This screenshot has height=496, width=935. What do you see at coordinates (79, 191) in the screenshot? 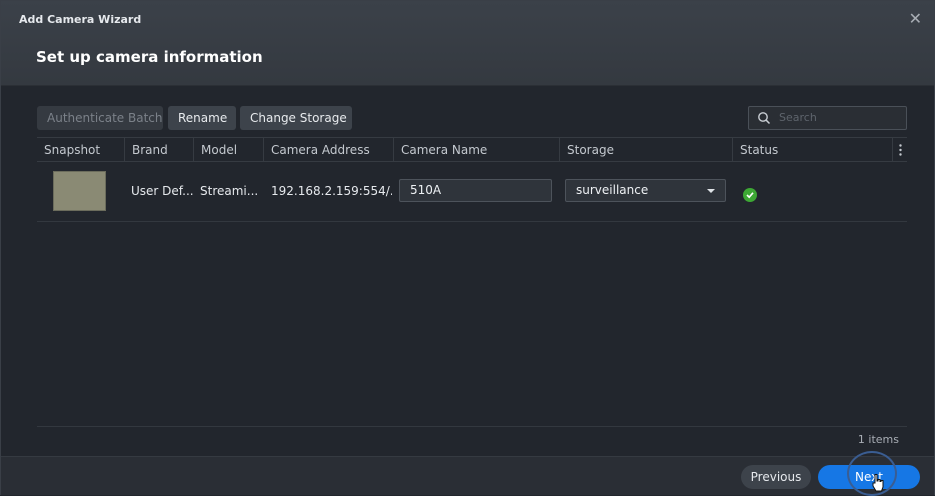
I see `camera-snapshot-thumbnail` at bounding box center [79, 191].